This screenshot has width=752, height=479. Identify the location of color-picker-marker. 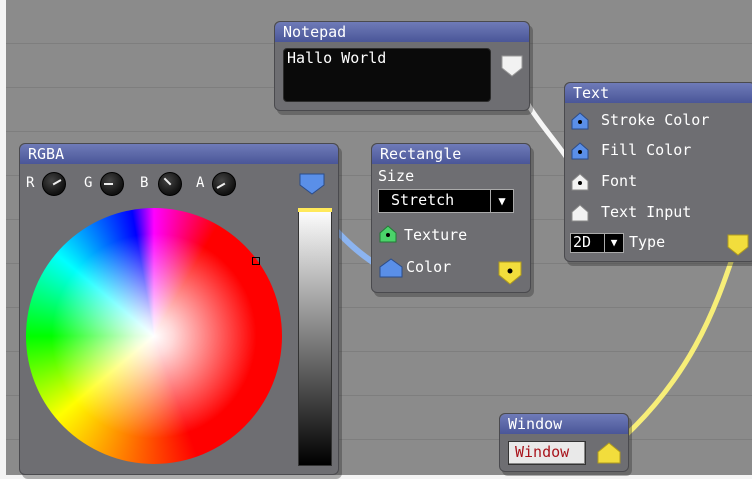
(256, 261).